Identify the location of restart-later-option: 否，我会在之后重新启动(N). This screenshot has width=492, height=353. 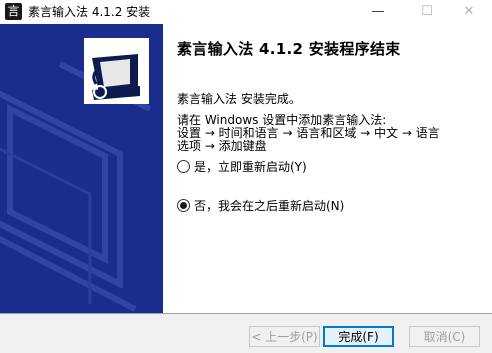
(260, 205).